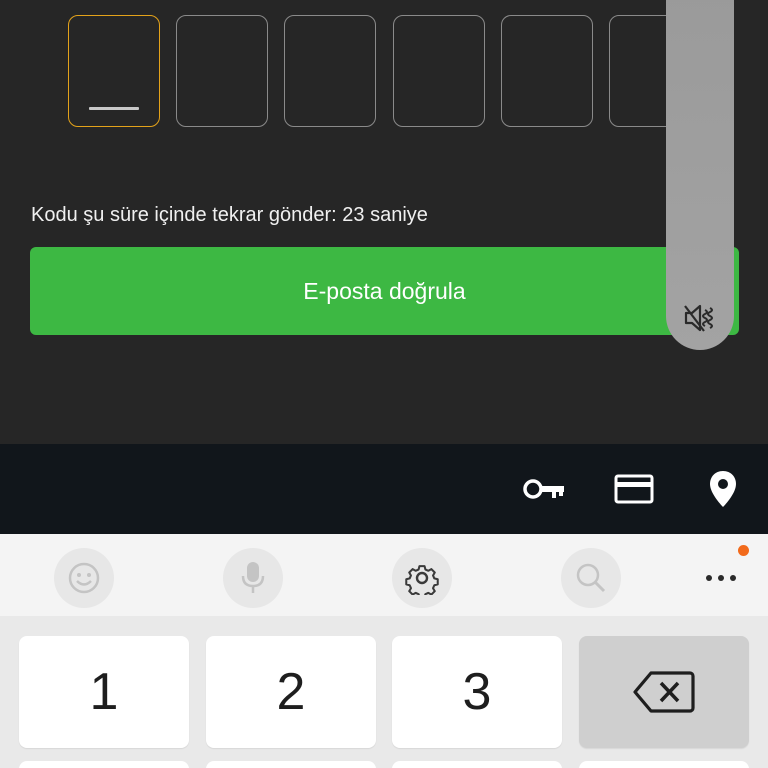 The width and height of the screenshot is (768, 768). I want to click on key-1: 1, so click(104, 692).